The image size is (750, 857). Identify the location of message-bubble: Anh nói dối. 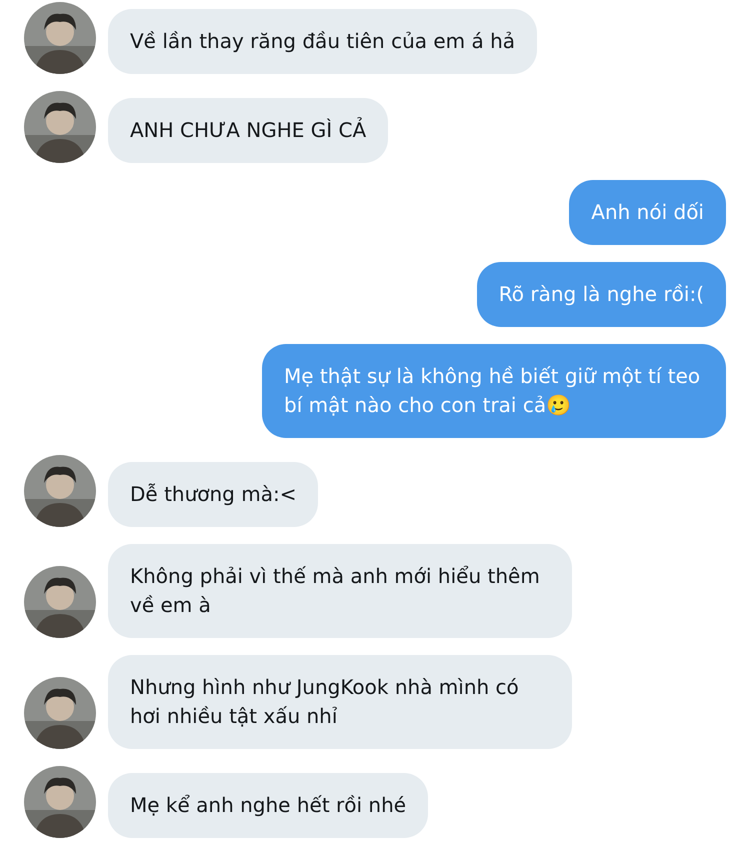
(647, 212).